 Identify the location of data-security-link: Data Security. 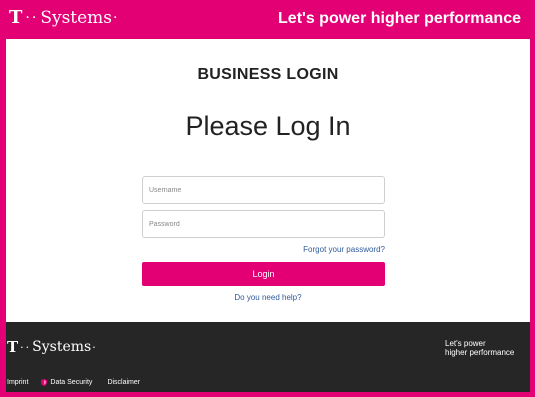
(71, 382).